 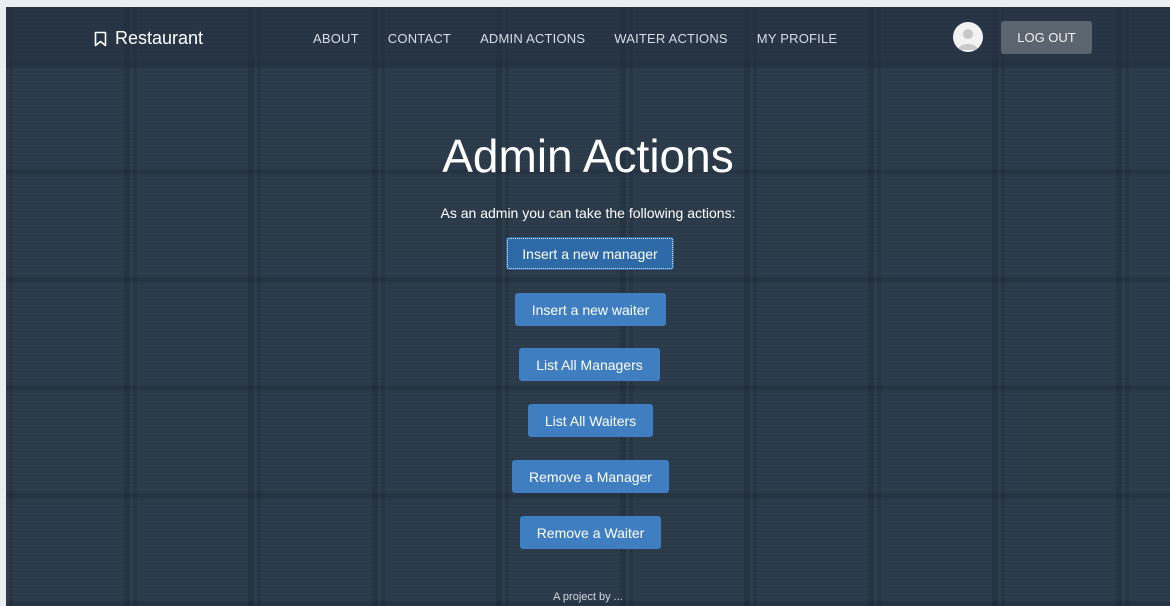 What do you see at coordinates (590, 532) in the screenshot?
I see `remove-waiter-button: Remove a Waiter` at bounding box center [590, 532].